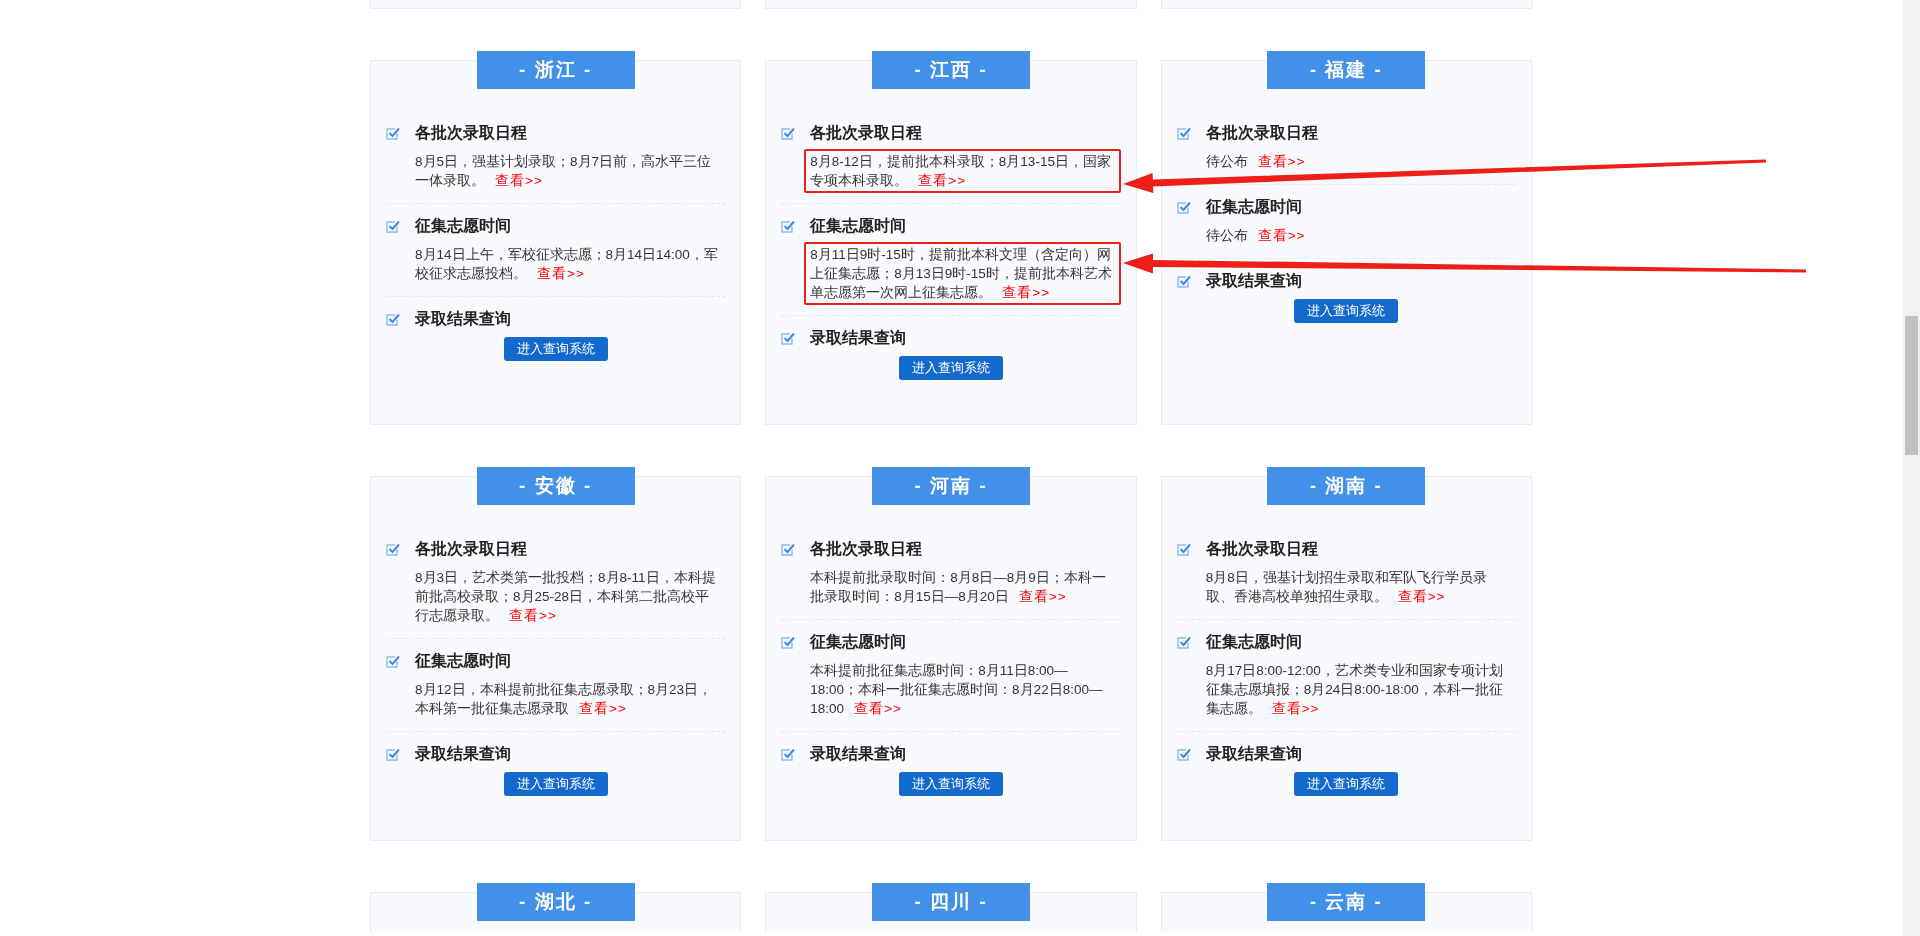 The width and height of the screenshot is (1920, 936). What do you see at coordinates (565, 597) in the screenshot?
I see `schedule-text: 8月3日，艺术类第一批投档；8月8-11日，本科提前批高校录取；8月25-28日，本科第二批高校平行志愿录取。 查看>>` at bounding box center [565, 597].